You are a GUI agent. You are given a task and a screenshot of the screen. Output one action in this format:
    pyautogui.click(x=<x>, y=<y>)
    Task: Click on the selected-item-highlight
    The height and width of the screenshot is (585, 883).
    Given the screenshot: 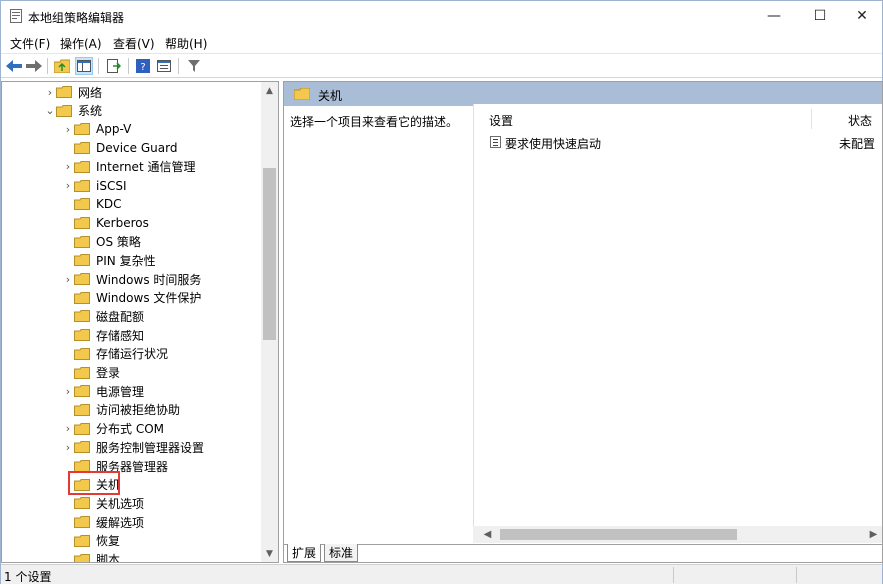 What is the action you would take?
    pyautogui.click(x=94, y=483)
    